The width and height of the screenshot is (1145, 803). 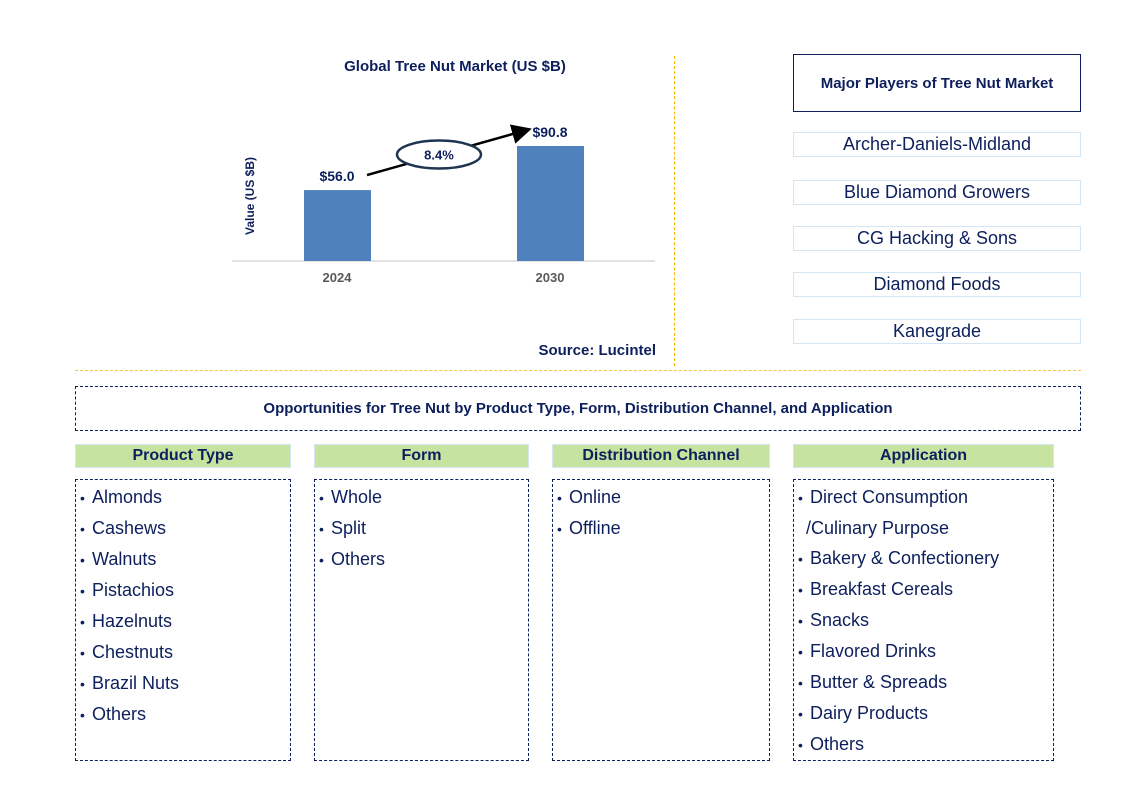 What do you see at coordinates (183, 559) in the screenshot?
I see `segment-item: • Walnuts` at bounding box center [183, 559].